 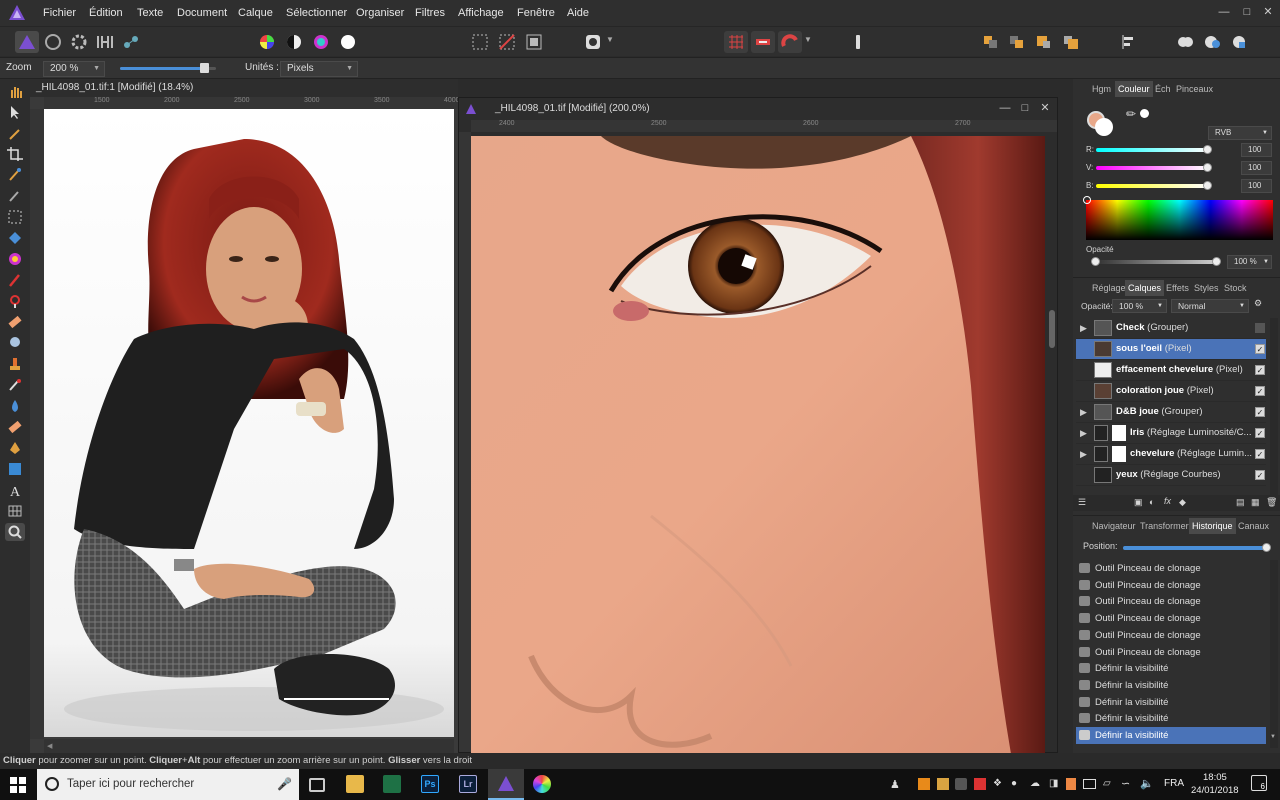 I want to click on layer-visibility-checkbox, so click(x=1260, y=328).